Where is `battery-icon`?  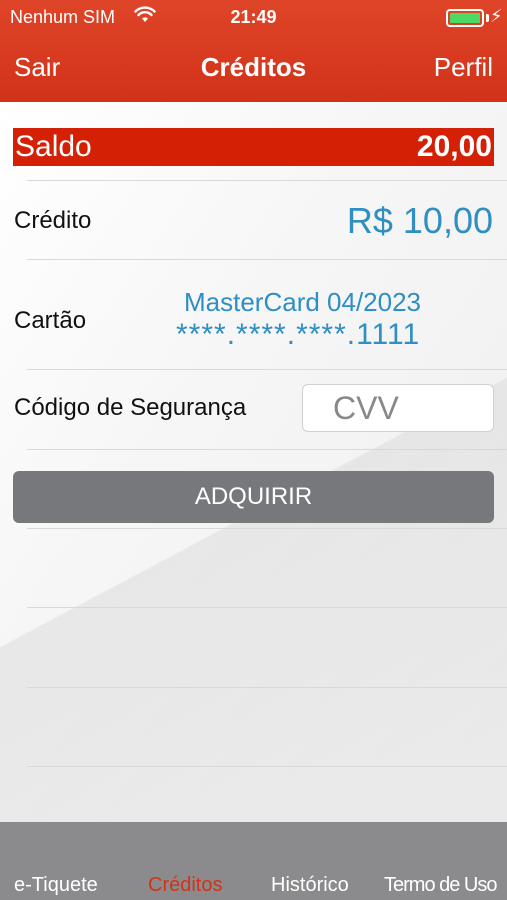
battery-icon is located at coordinates (465, 18).